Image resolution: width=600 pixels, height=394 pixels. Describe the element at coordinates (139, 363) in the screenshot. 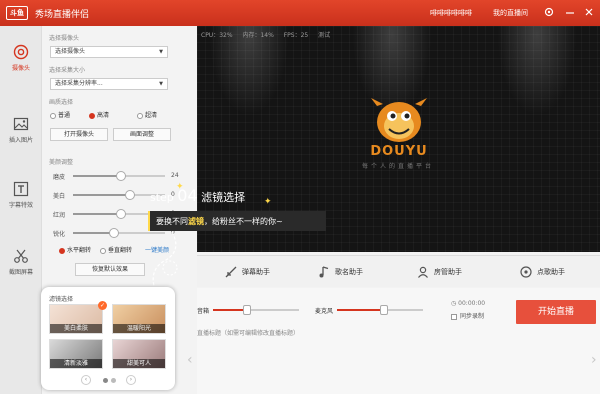

I see `filter-label: 甜美可人` at that location.